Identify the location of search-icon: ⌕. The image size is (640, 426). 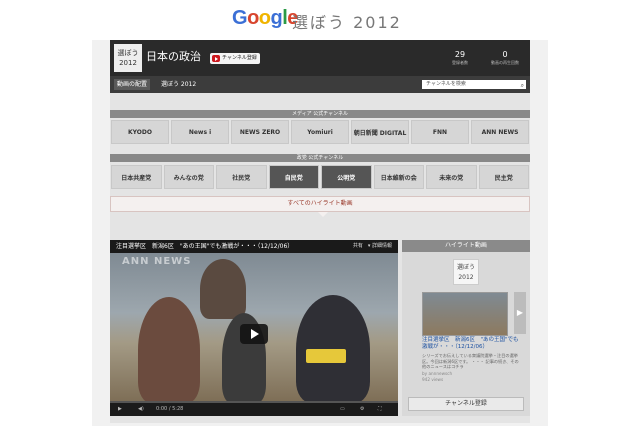
(522, 85).